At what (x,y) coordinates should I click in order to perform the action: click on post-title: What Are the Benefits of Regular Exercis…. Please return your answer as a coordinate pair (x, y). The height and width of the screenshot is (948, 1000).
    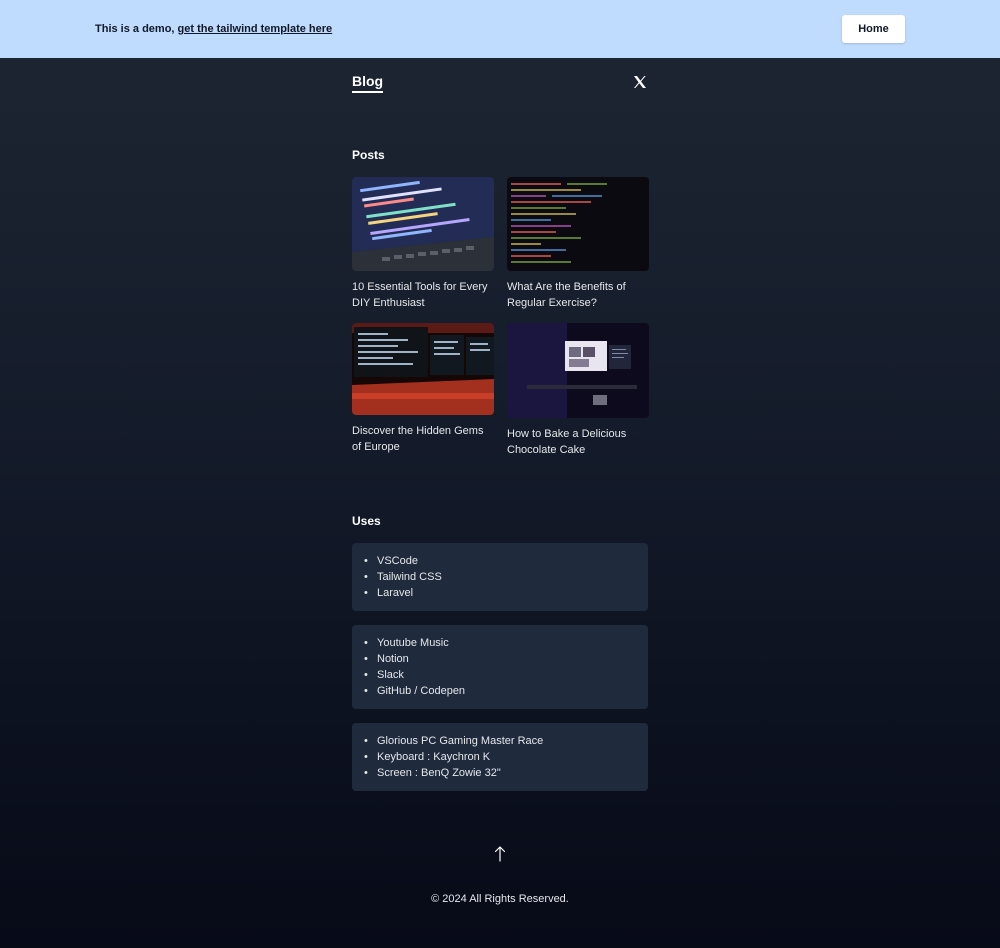
    Looking at the image, I should click on (578, 295).